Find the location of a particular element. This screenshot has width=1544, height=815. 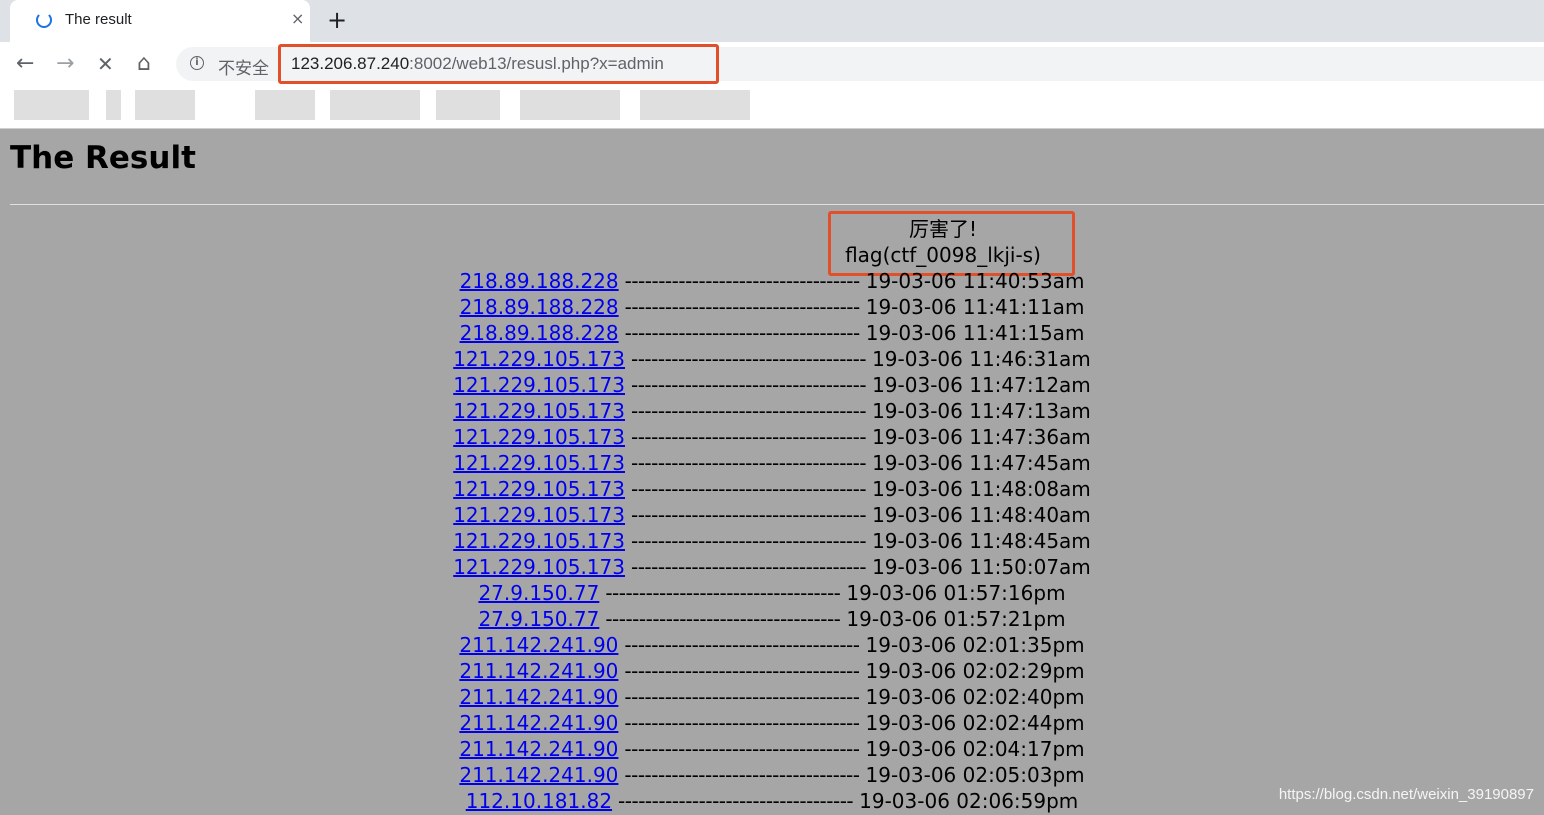

timestamp: 19-03-06 11:50:07am is located at coordinates (981, 567).